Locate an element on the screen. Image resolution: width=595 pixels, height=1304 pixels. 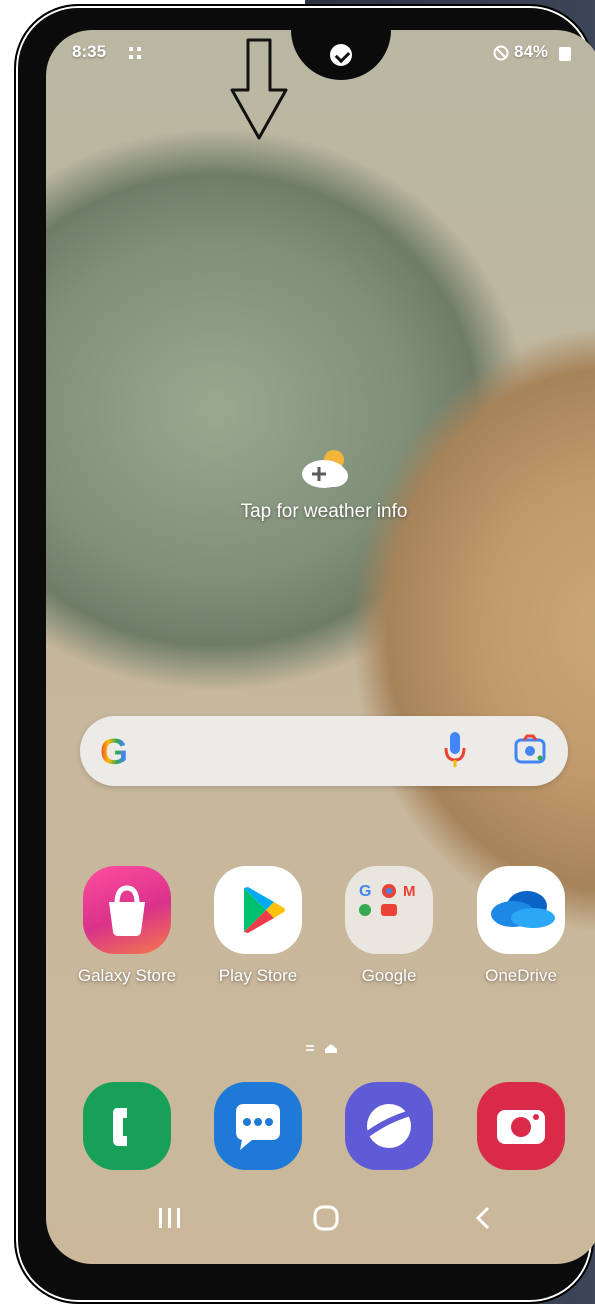
play-store-icon is located at coordinates (258, 910).